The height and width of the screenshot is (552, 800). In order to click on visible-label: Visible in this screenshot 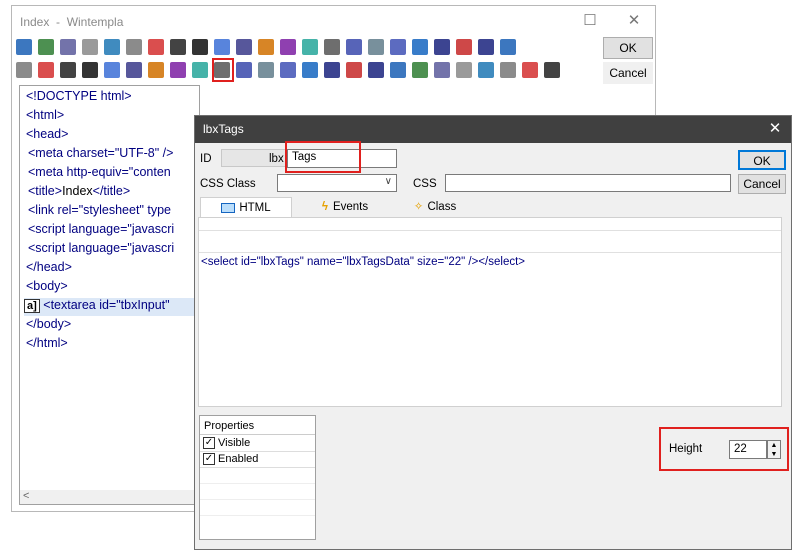, I will do `click(234, 443)`.